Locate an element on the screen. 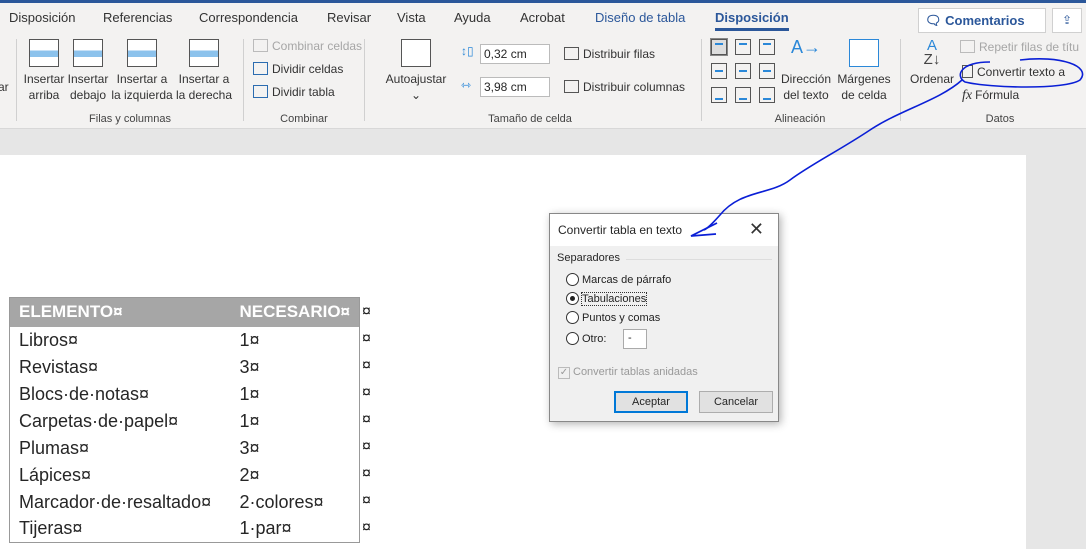 The width and height of the screenshot is (1086, 549). annotation-circle is located at coordinates (1021, 73).